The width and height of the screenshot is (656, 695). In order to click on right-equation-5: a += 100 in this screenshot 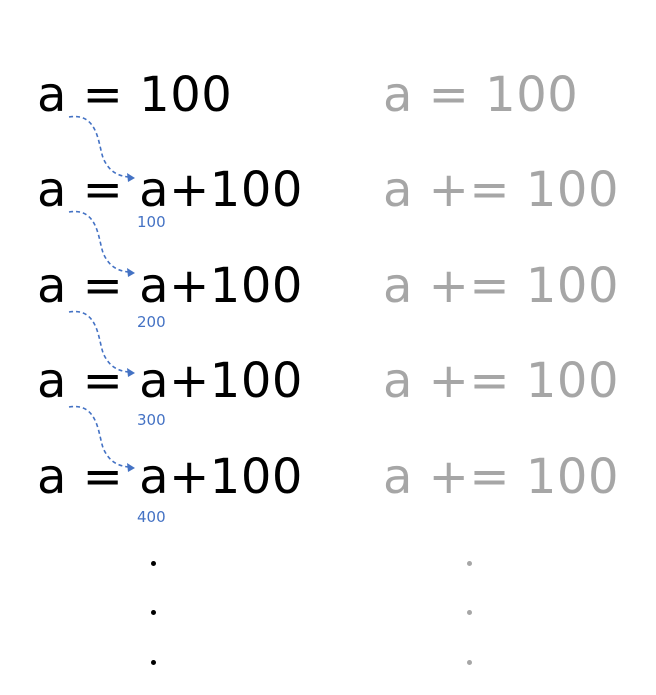, I will do `click(501, 477)`.